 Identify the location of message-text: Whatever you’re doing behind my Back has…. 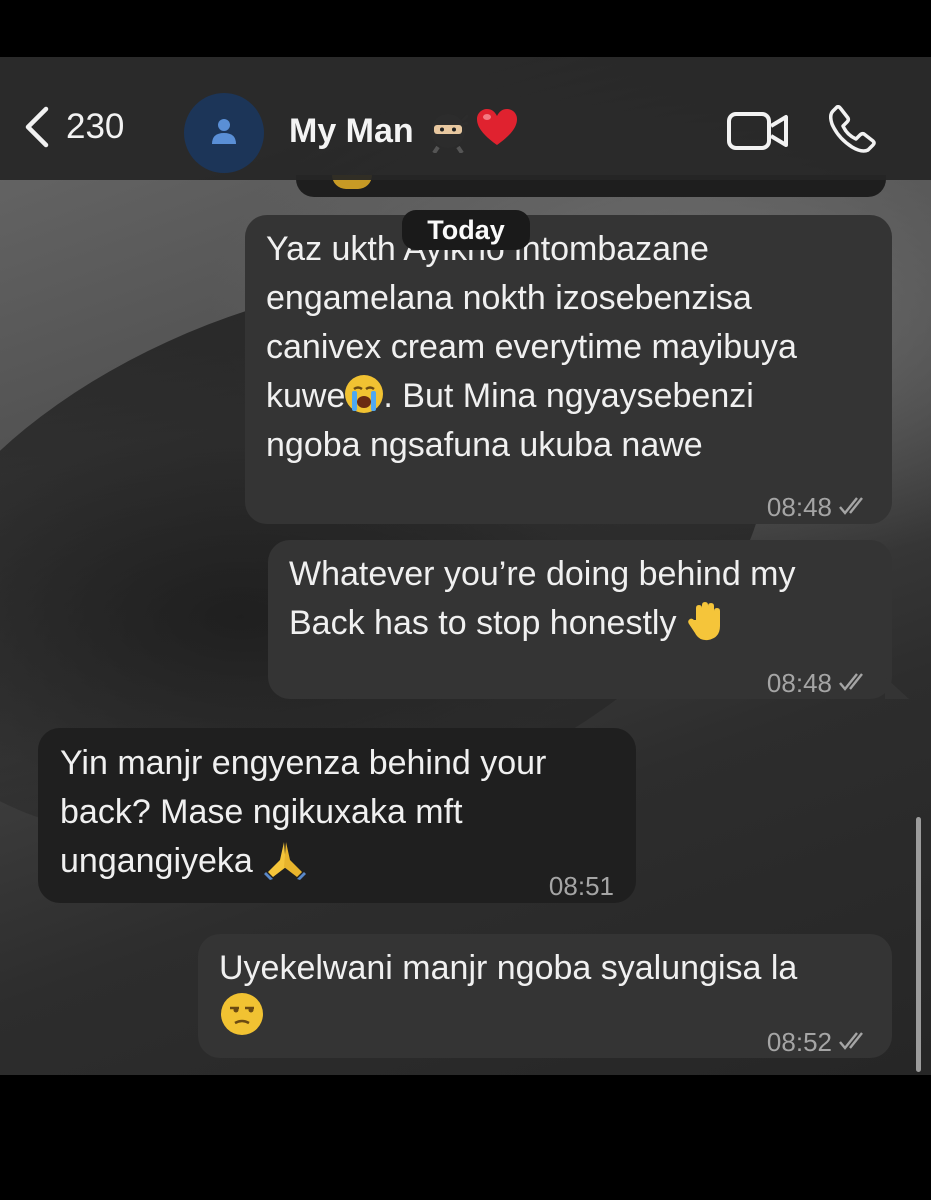
(542, 603).